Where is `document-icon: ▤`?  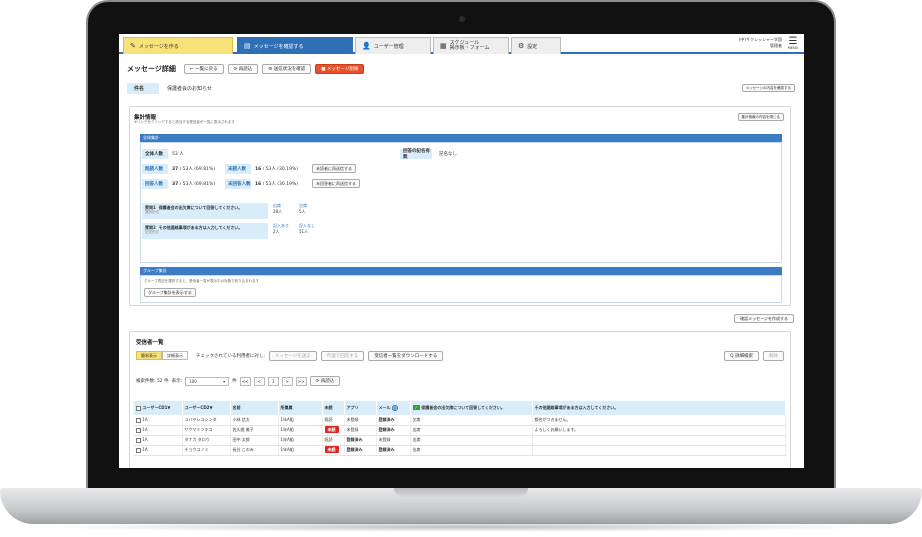 document-icon: ▤ is located at coordinates (247, 46).